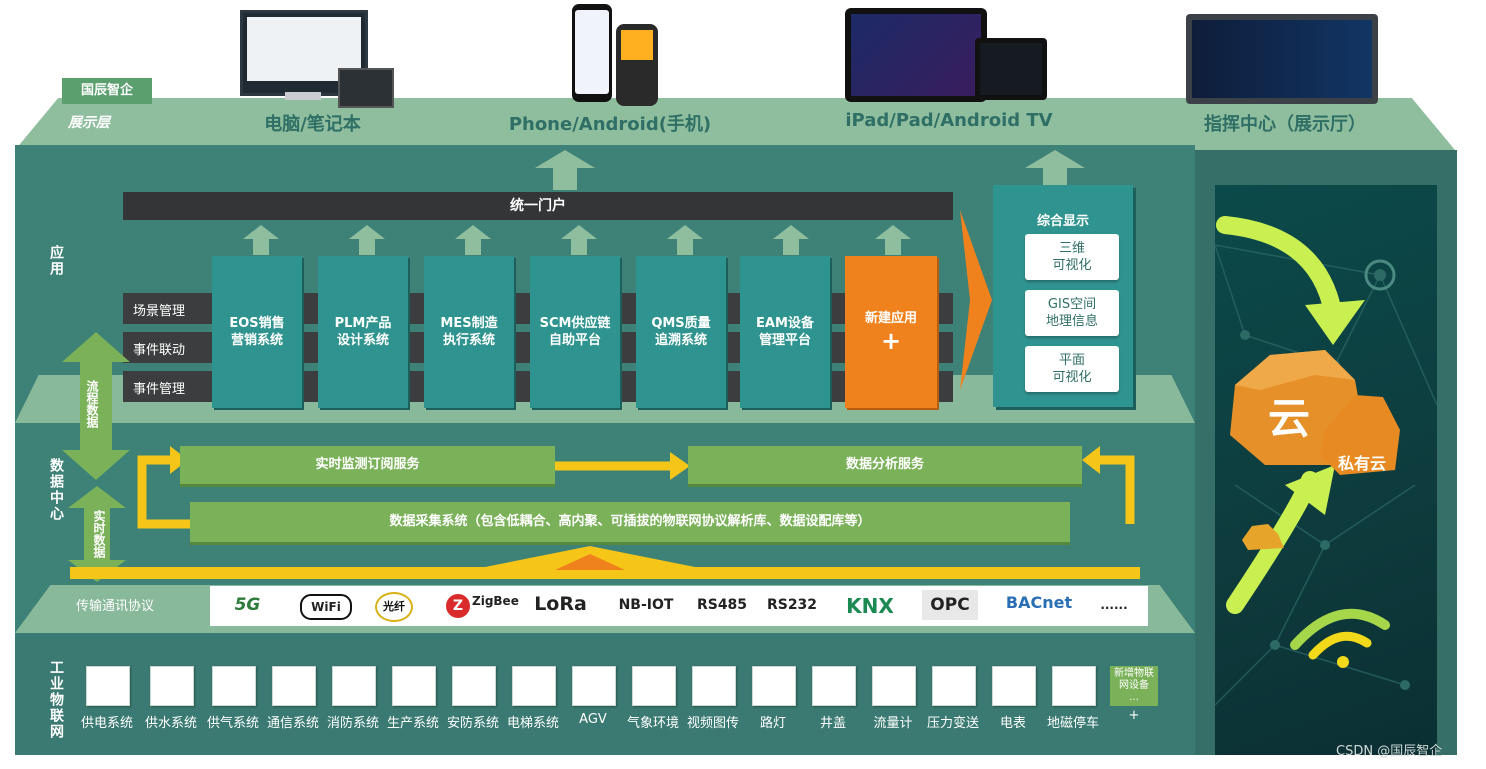 The width and height of the screenshot is (1486, 769). What do you see at coordinates (593, 719) in the screenshot?
I see `iot-item-agv: AGV` at bounding box center [593, 719].